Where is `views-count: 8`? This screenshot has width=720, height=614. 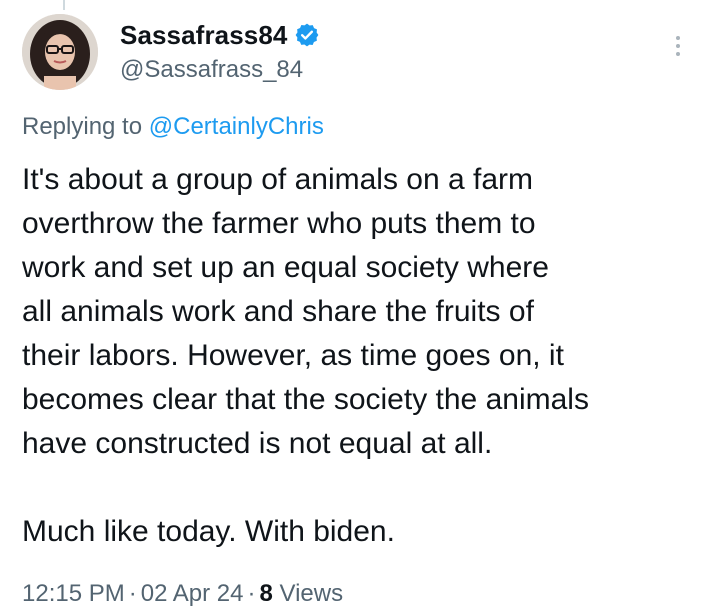
views-count: 8 is located at coordinates (265, 593).